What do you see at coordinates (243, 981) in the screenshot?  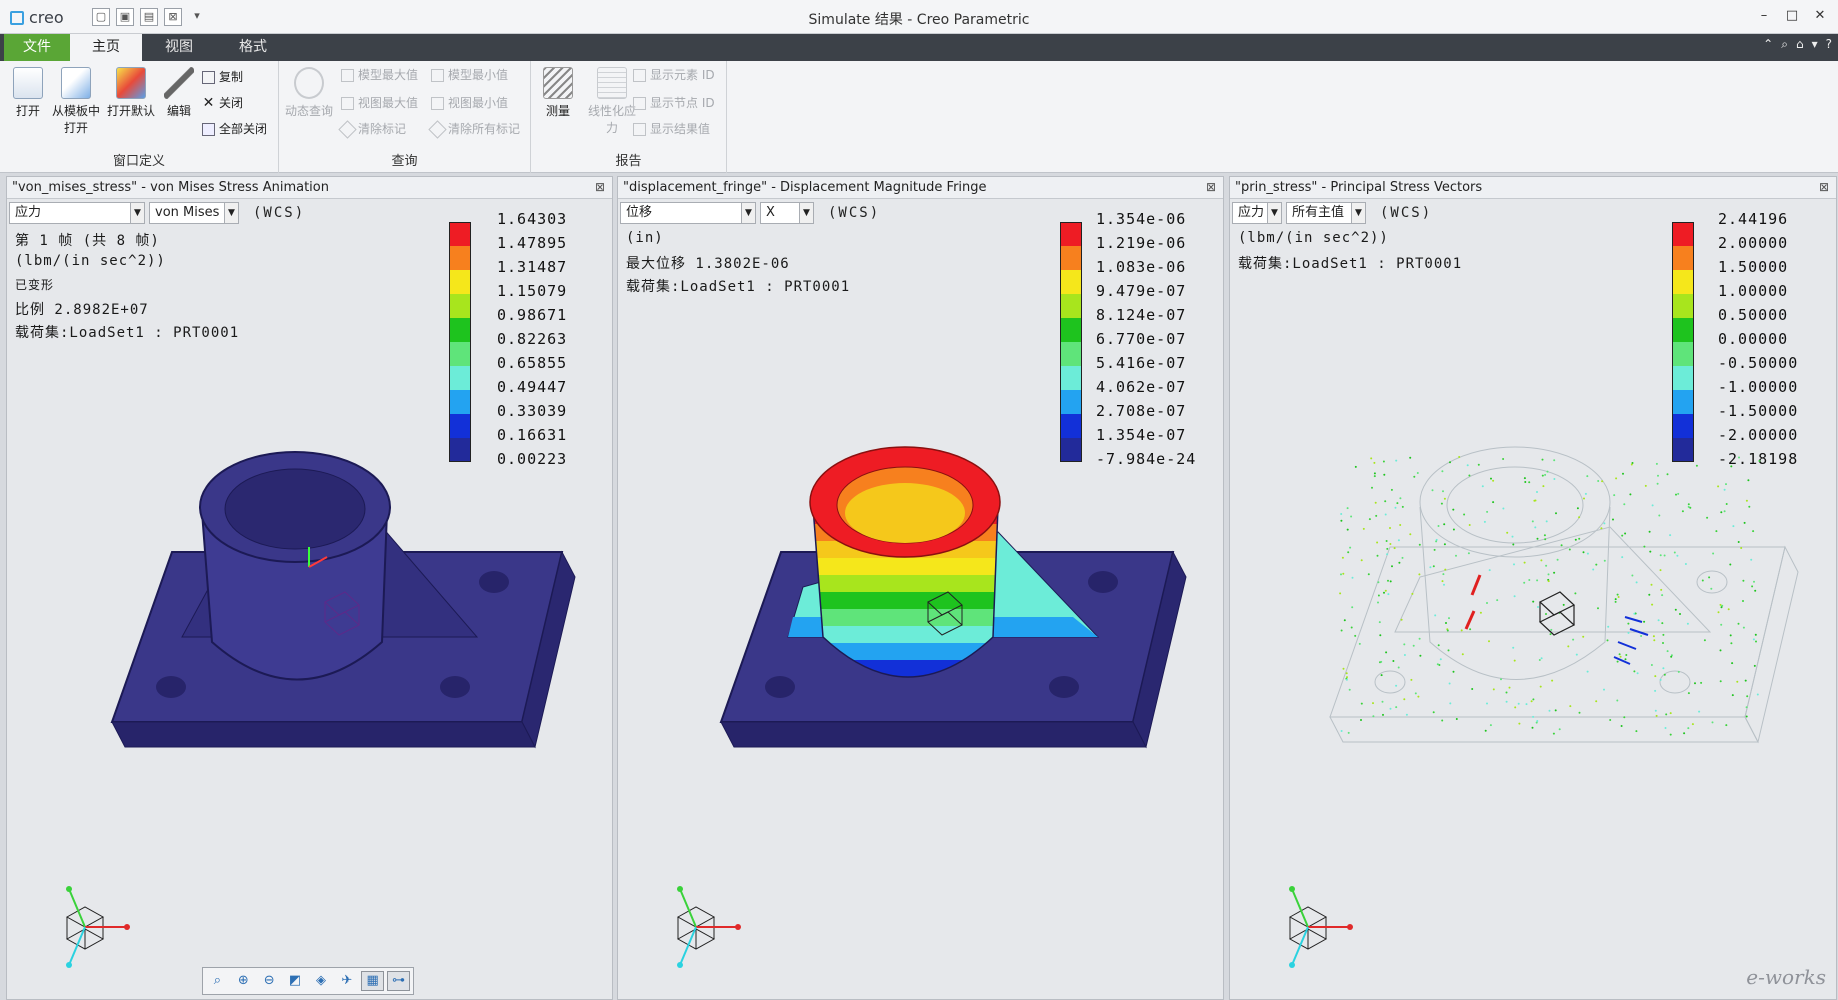 I see `zoom-in-icon: ⊕` at bounding box center [243, 981].